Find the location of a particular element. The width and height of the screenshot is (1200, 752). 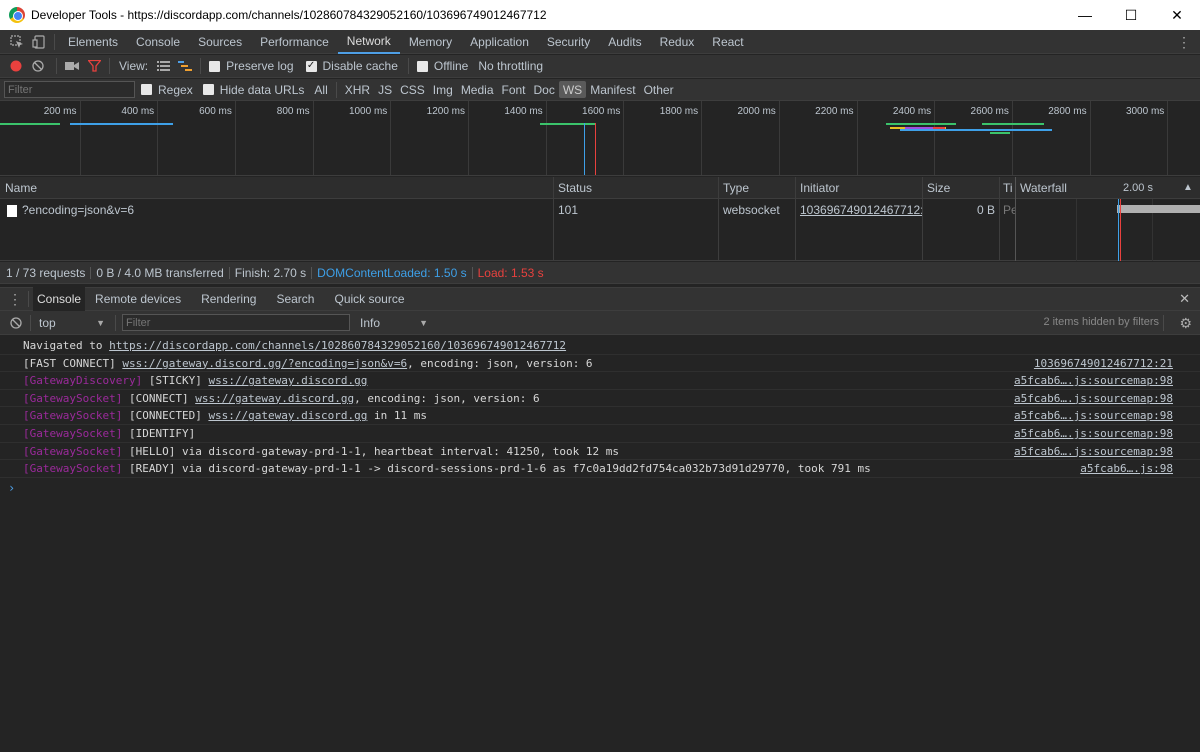

toolbar-separator is located at coordinates (28, 299).